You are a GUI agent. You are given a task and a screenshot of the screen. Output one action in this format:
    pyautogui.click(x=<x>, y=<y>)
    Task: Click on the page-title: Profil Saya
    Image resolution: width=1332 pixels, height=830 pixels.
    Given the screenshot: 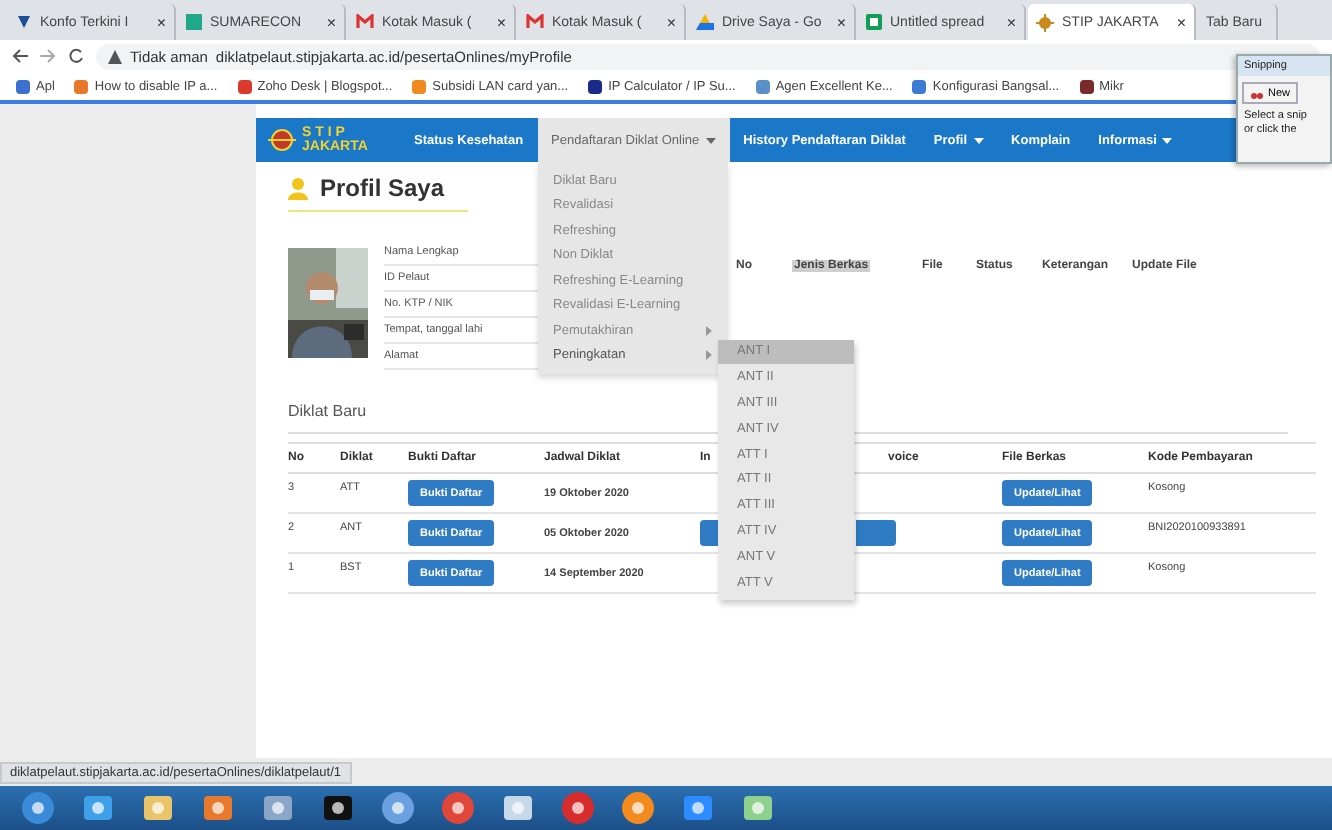 What is the action you would take?
    pyautogui.click(x=378, y=193)
    